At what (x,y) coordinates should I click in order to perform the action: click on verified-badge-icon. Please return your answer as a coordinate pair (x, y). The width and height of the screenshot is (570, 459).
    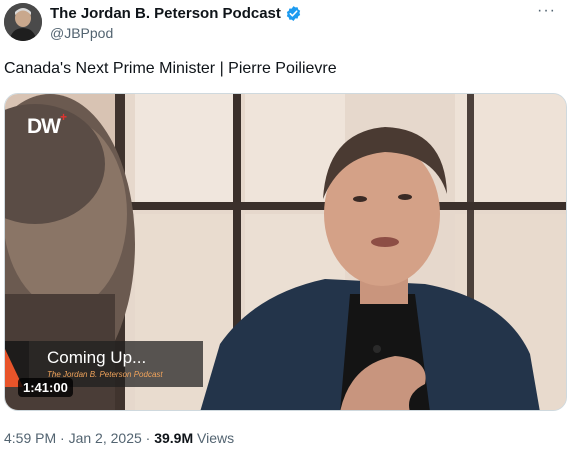
    Looking at the image, I should click on (293, 13).